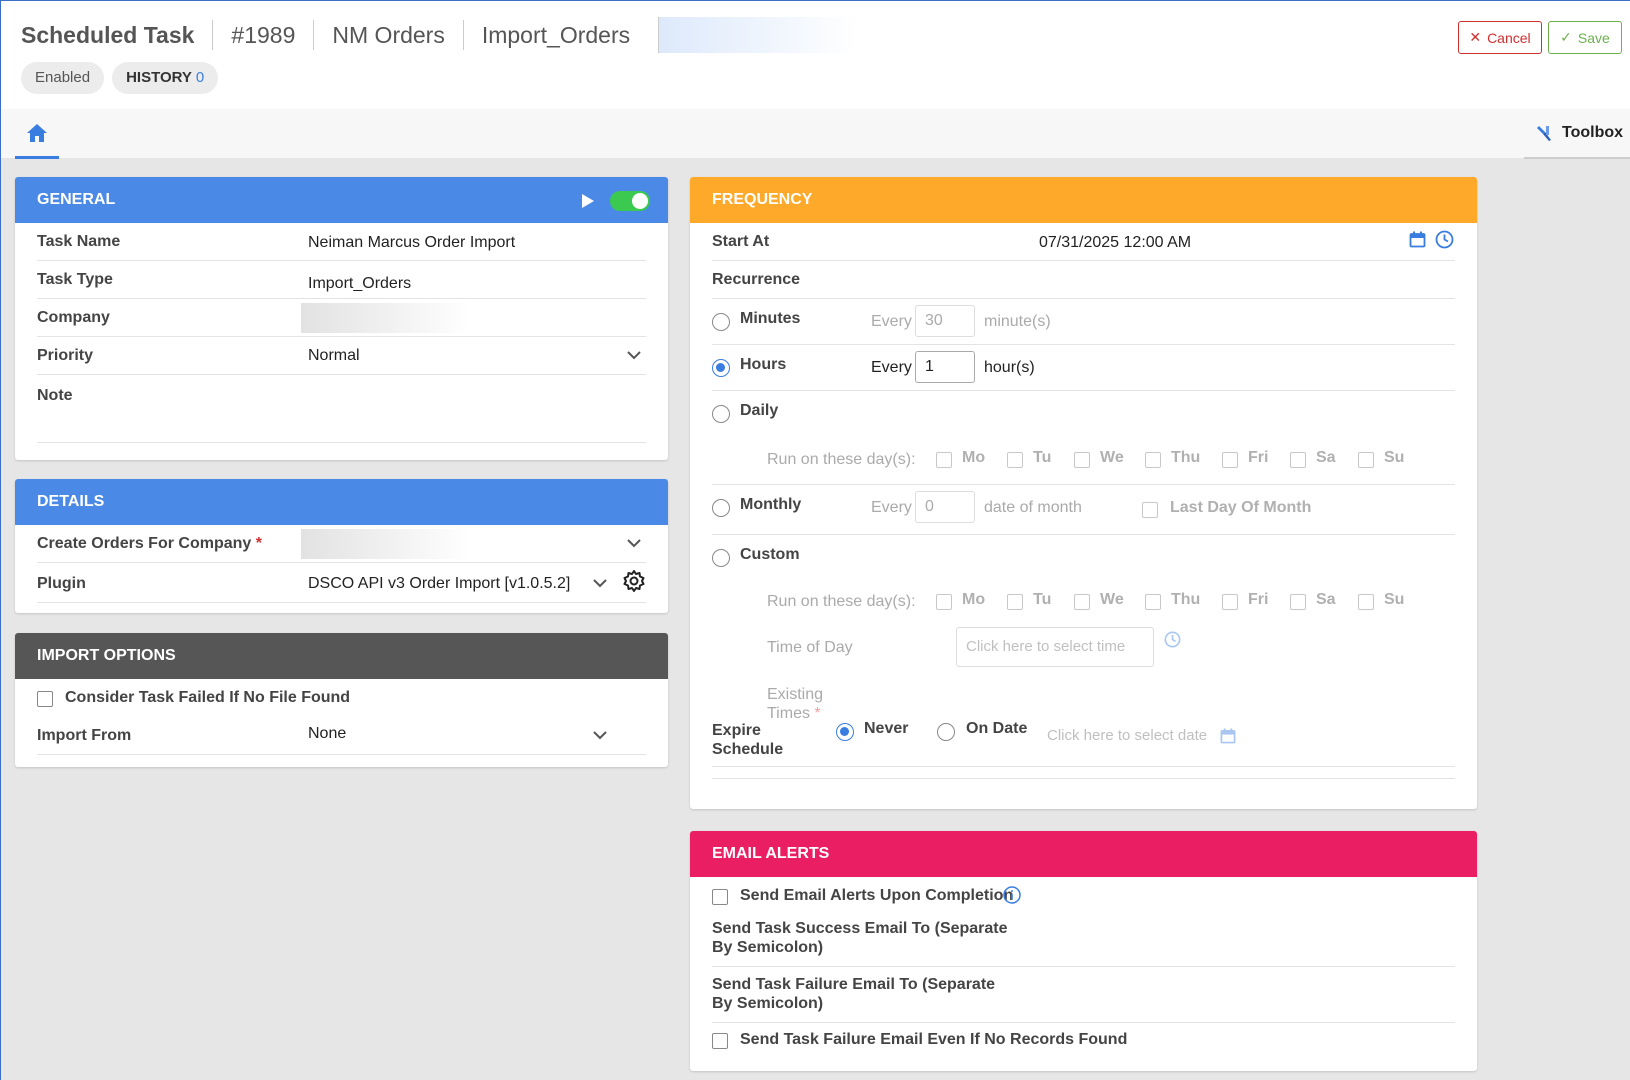  What do you see at coordinates (1082, 602) in the screenshot?
I see `custom-day-checkbox-we` at bounding box center [1082, 602].